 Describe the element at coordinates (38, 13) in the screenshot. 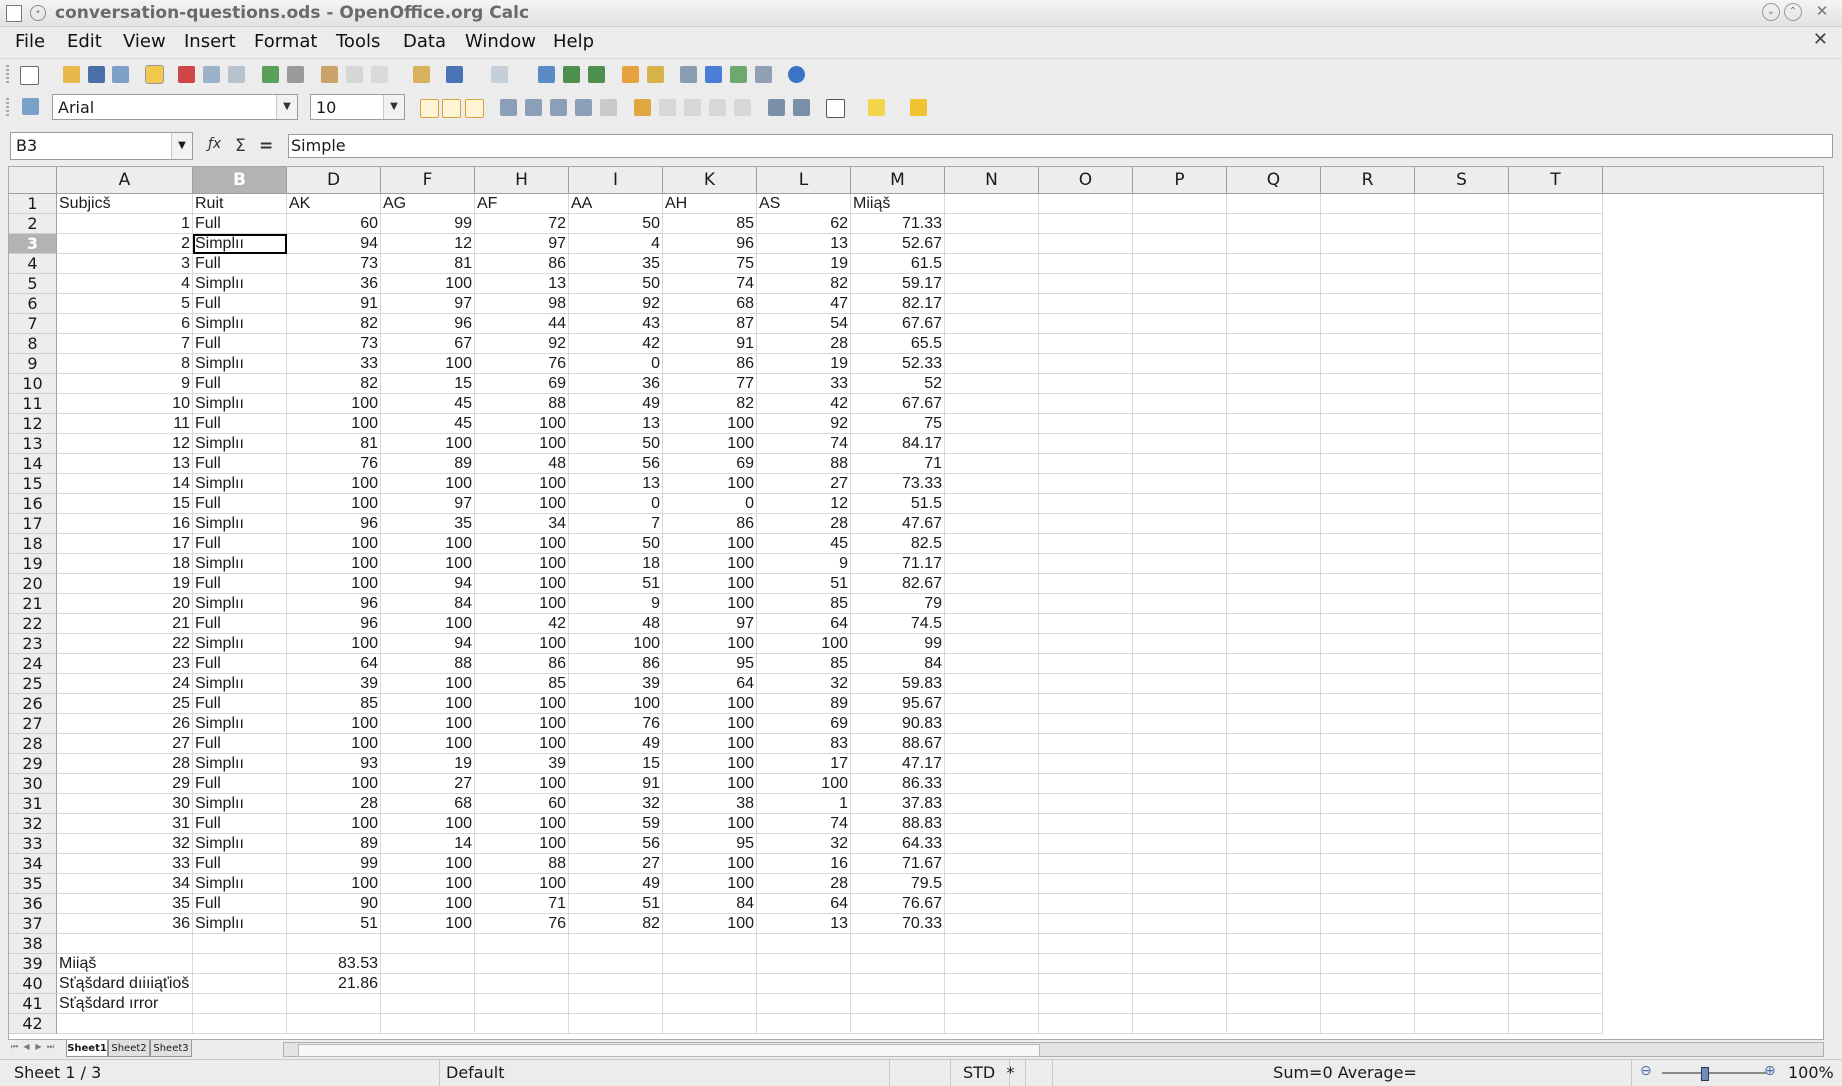

I see `window-menu-icon: •` at that location.